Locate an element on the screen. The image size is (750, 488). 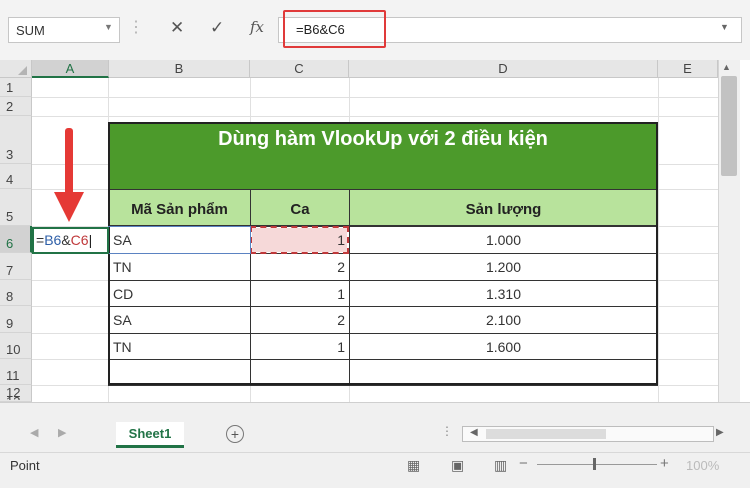
row-header-13-partial: 13 is located at coordinates (13, 396).